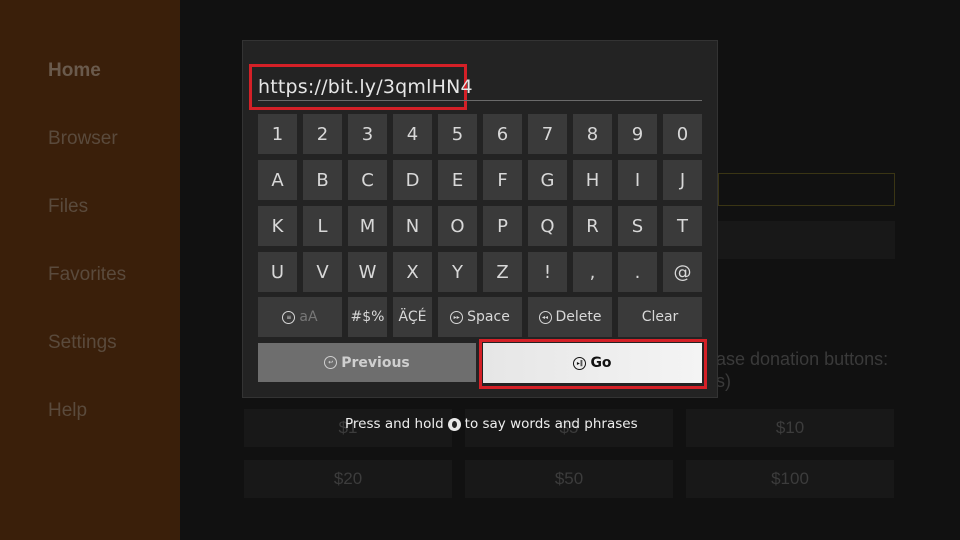 This screenshot has width=960, height=540. Describe the element at coordinates (367, 317) in the screenshot. I see `symbols-key: #$%` at that location.